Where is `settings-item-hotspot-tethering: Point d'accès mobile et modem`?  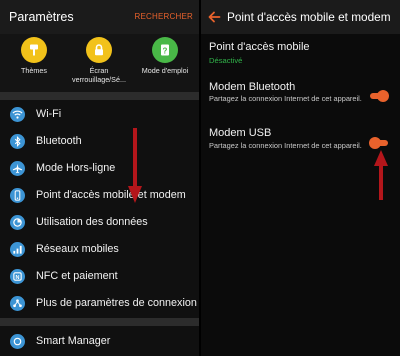 settings-item-hotspot-tethering: Point d'accès mobile et modem is located at coordinates (99, 195).